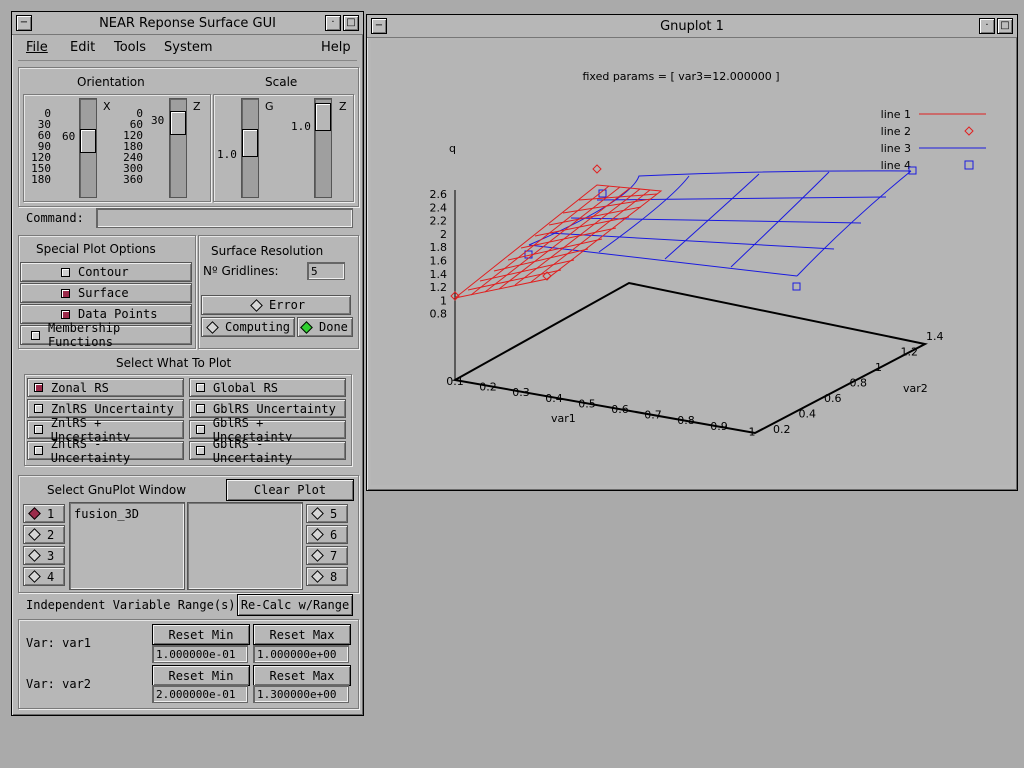  I want to click on computing-diamond-icon, so click(212, 327).